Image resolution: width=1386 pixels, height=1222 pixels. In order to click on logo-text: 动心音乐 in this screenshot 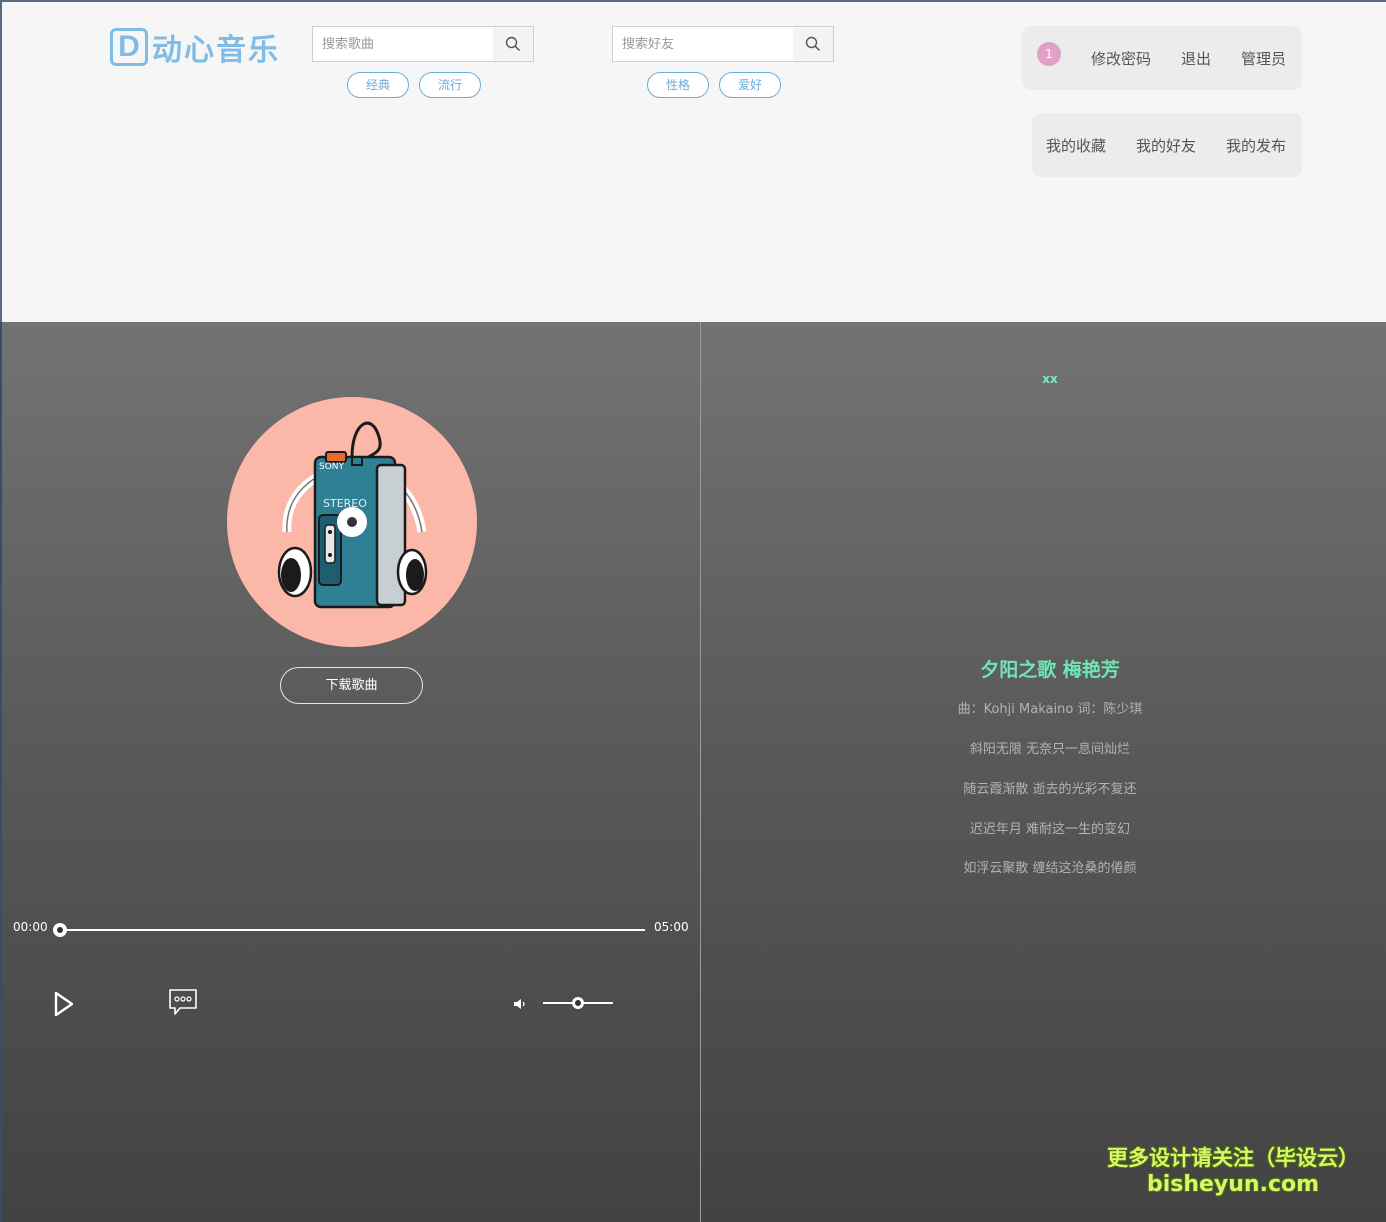, I will do `click(216, 50)`.